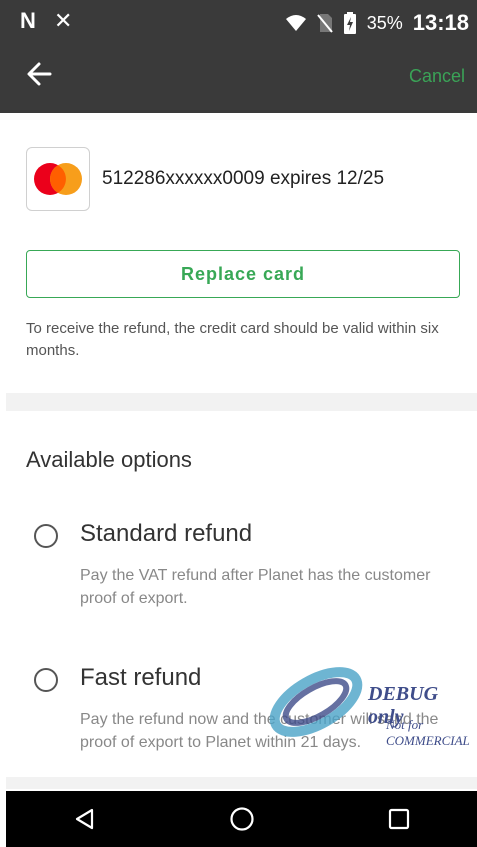 This screenshot has height=847, width=477. Describe the element at coordinates (243, 274) in the screenshot. I see `replace-card-button: Replace card` at that location.